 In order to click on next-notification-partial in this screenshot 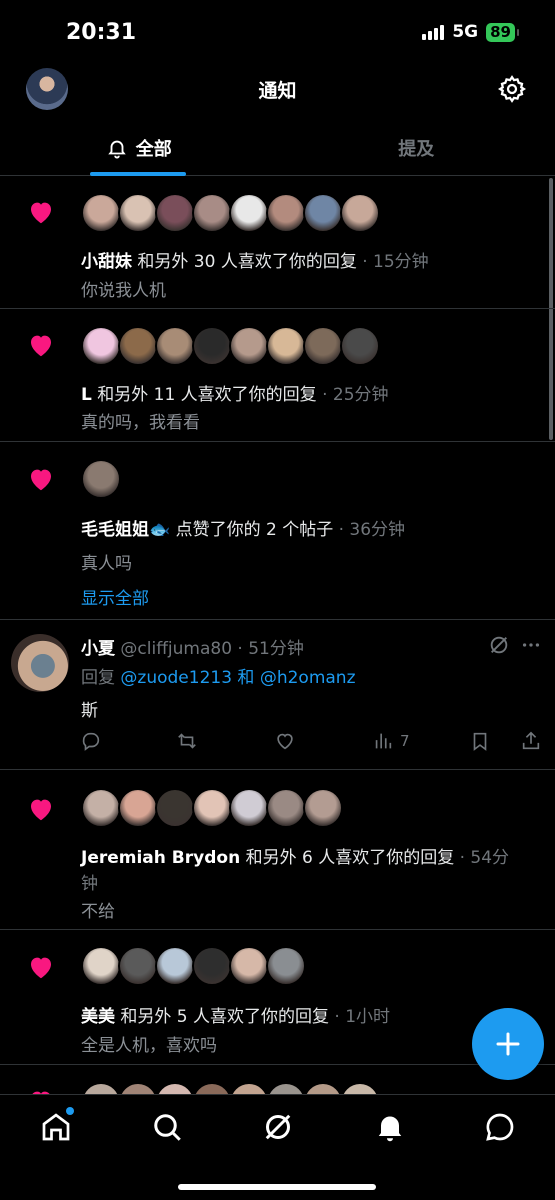, I will do `click(277, 1087)`.